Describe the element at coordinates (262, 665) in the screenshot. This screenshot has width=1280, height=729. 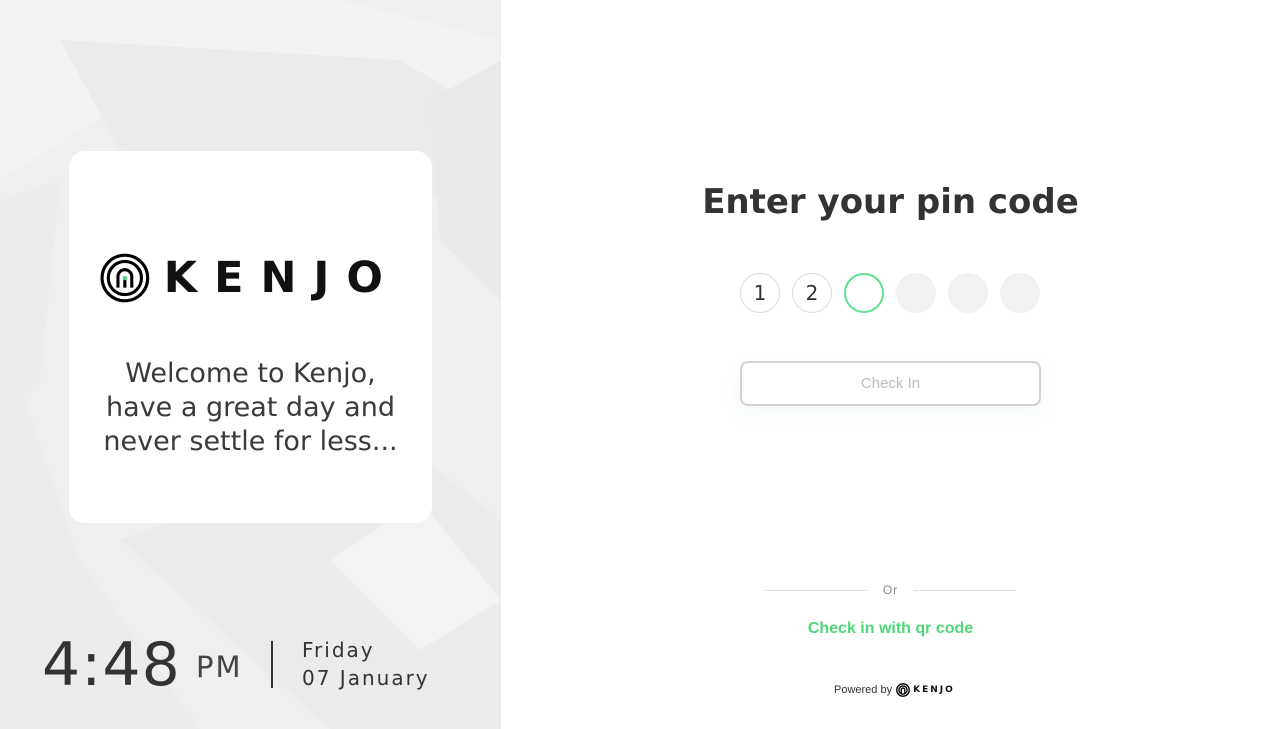
I see `clock: 4:48 PM Friday 07 January` at that location.